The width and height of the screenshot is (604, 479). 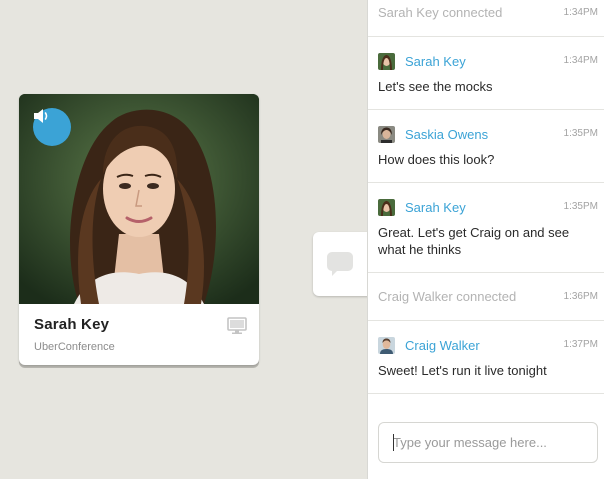 What do you see at coordinates (442, 345) in the screenshot?
I see `message-sender: Craig Walker` at bounding box center [442, 345].